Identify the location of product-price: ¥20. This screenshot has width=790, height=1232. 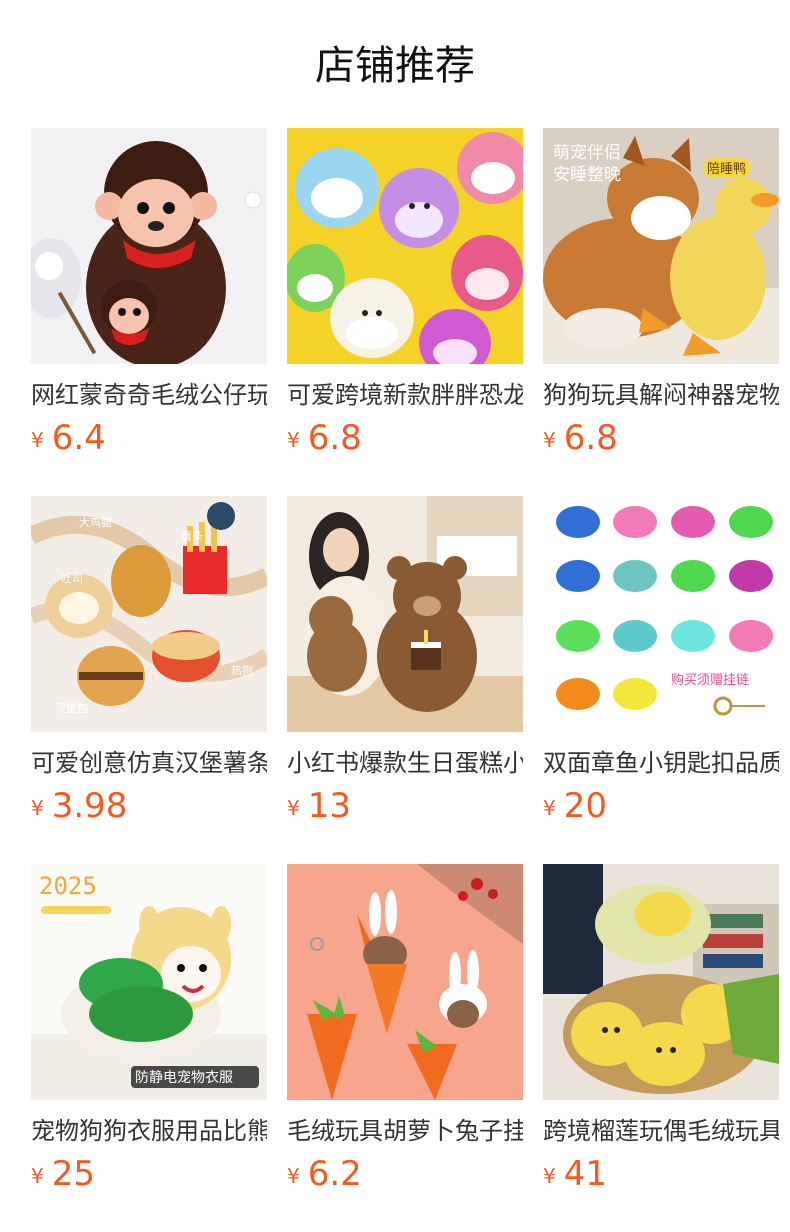
(575, 806).